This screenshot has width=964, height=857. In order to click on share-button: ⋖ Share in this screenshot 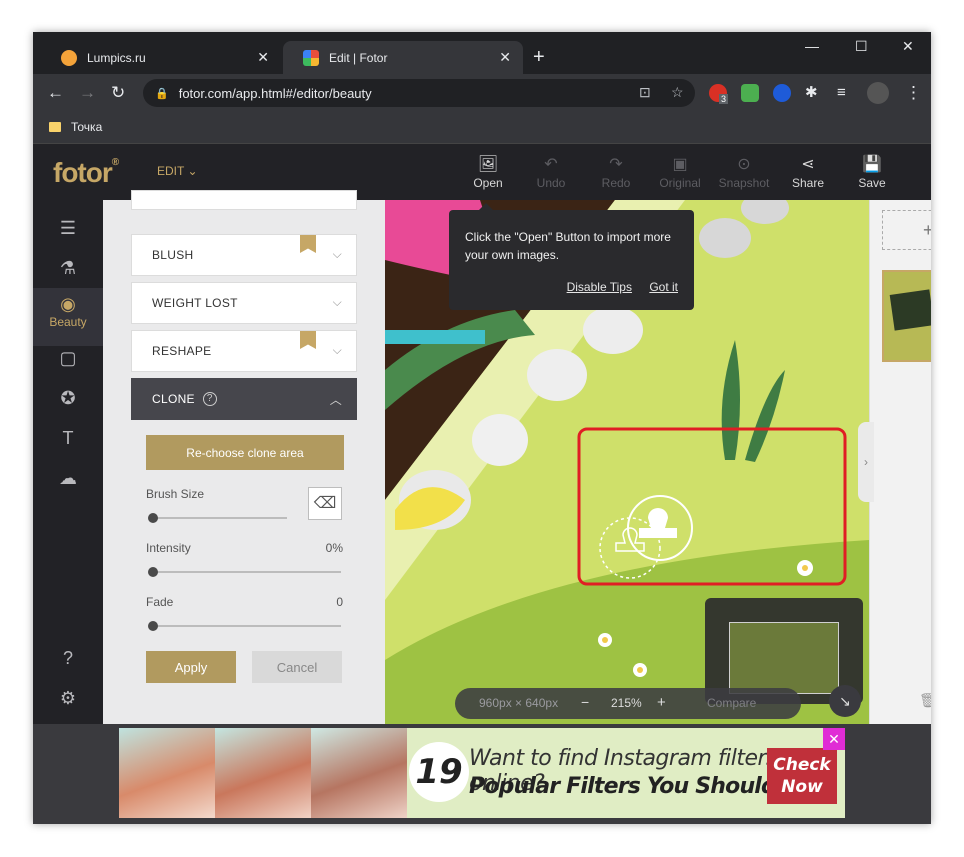, I will do `click(808, 172)`.